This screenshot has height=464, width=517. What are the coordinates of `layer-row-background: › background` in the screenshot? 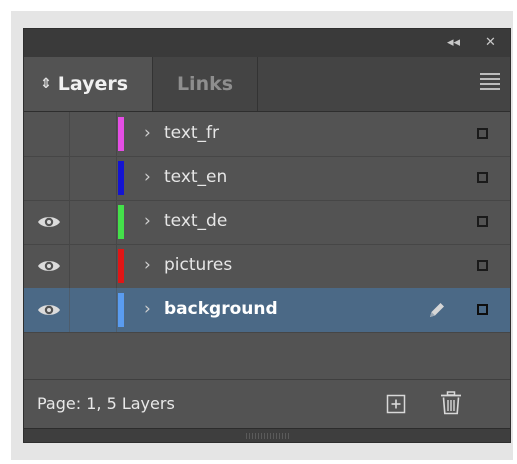 It's located at (267, 310).